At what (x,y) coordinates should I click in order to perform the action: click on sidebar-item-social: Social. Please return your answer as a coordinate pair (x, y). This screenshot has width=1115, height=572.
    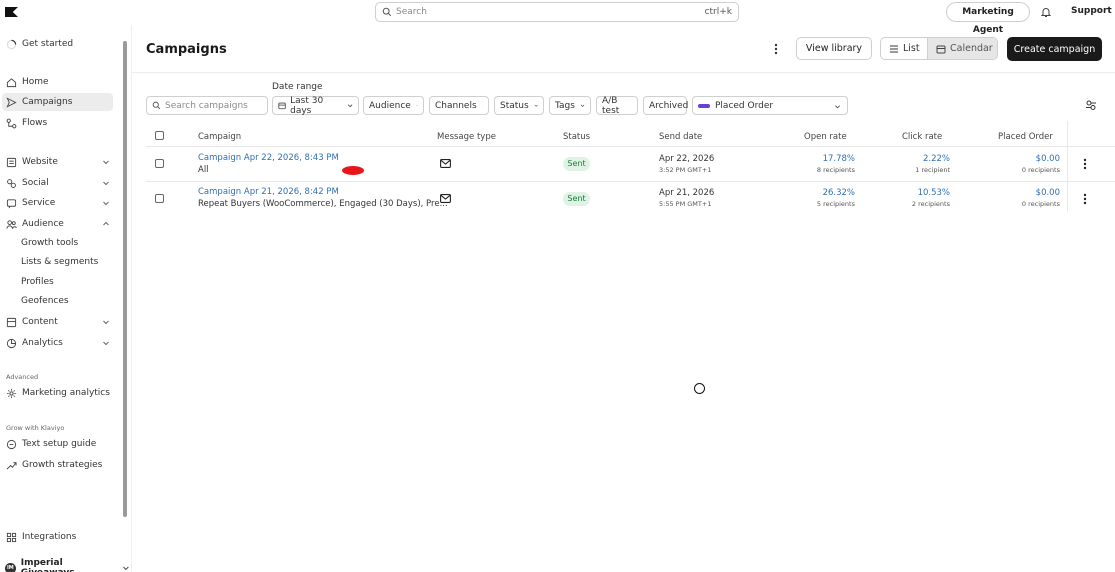
    Looking at the image, I should click on (59, 183).